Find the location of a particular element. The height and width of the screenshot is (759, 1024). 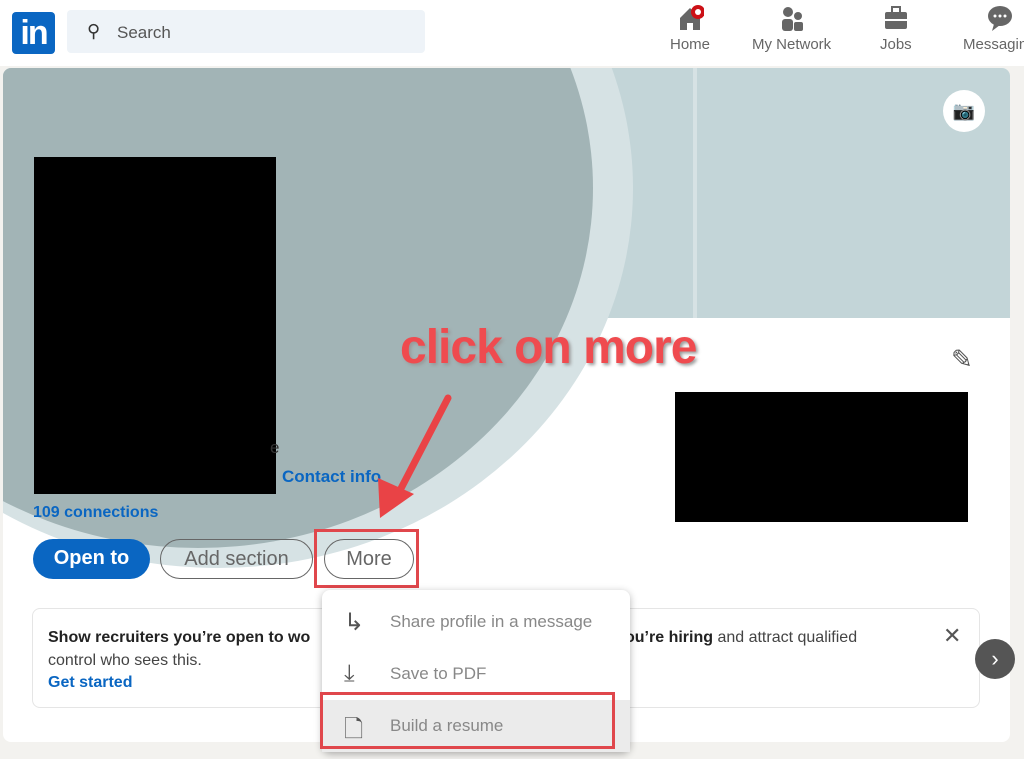

chat-icon is located at coordinates (1000, 18).